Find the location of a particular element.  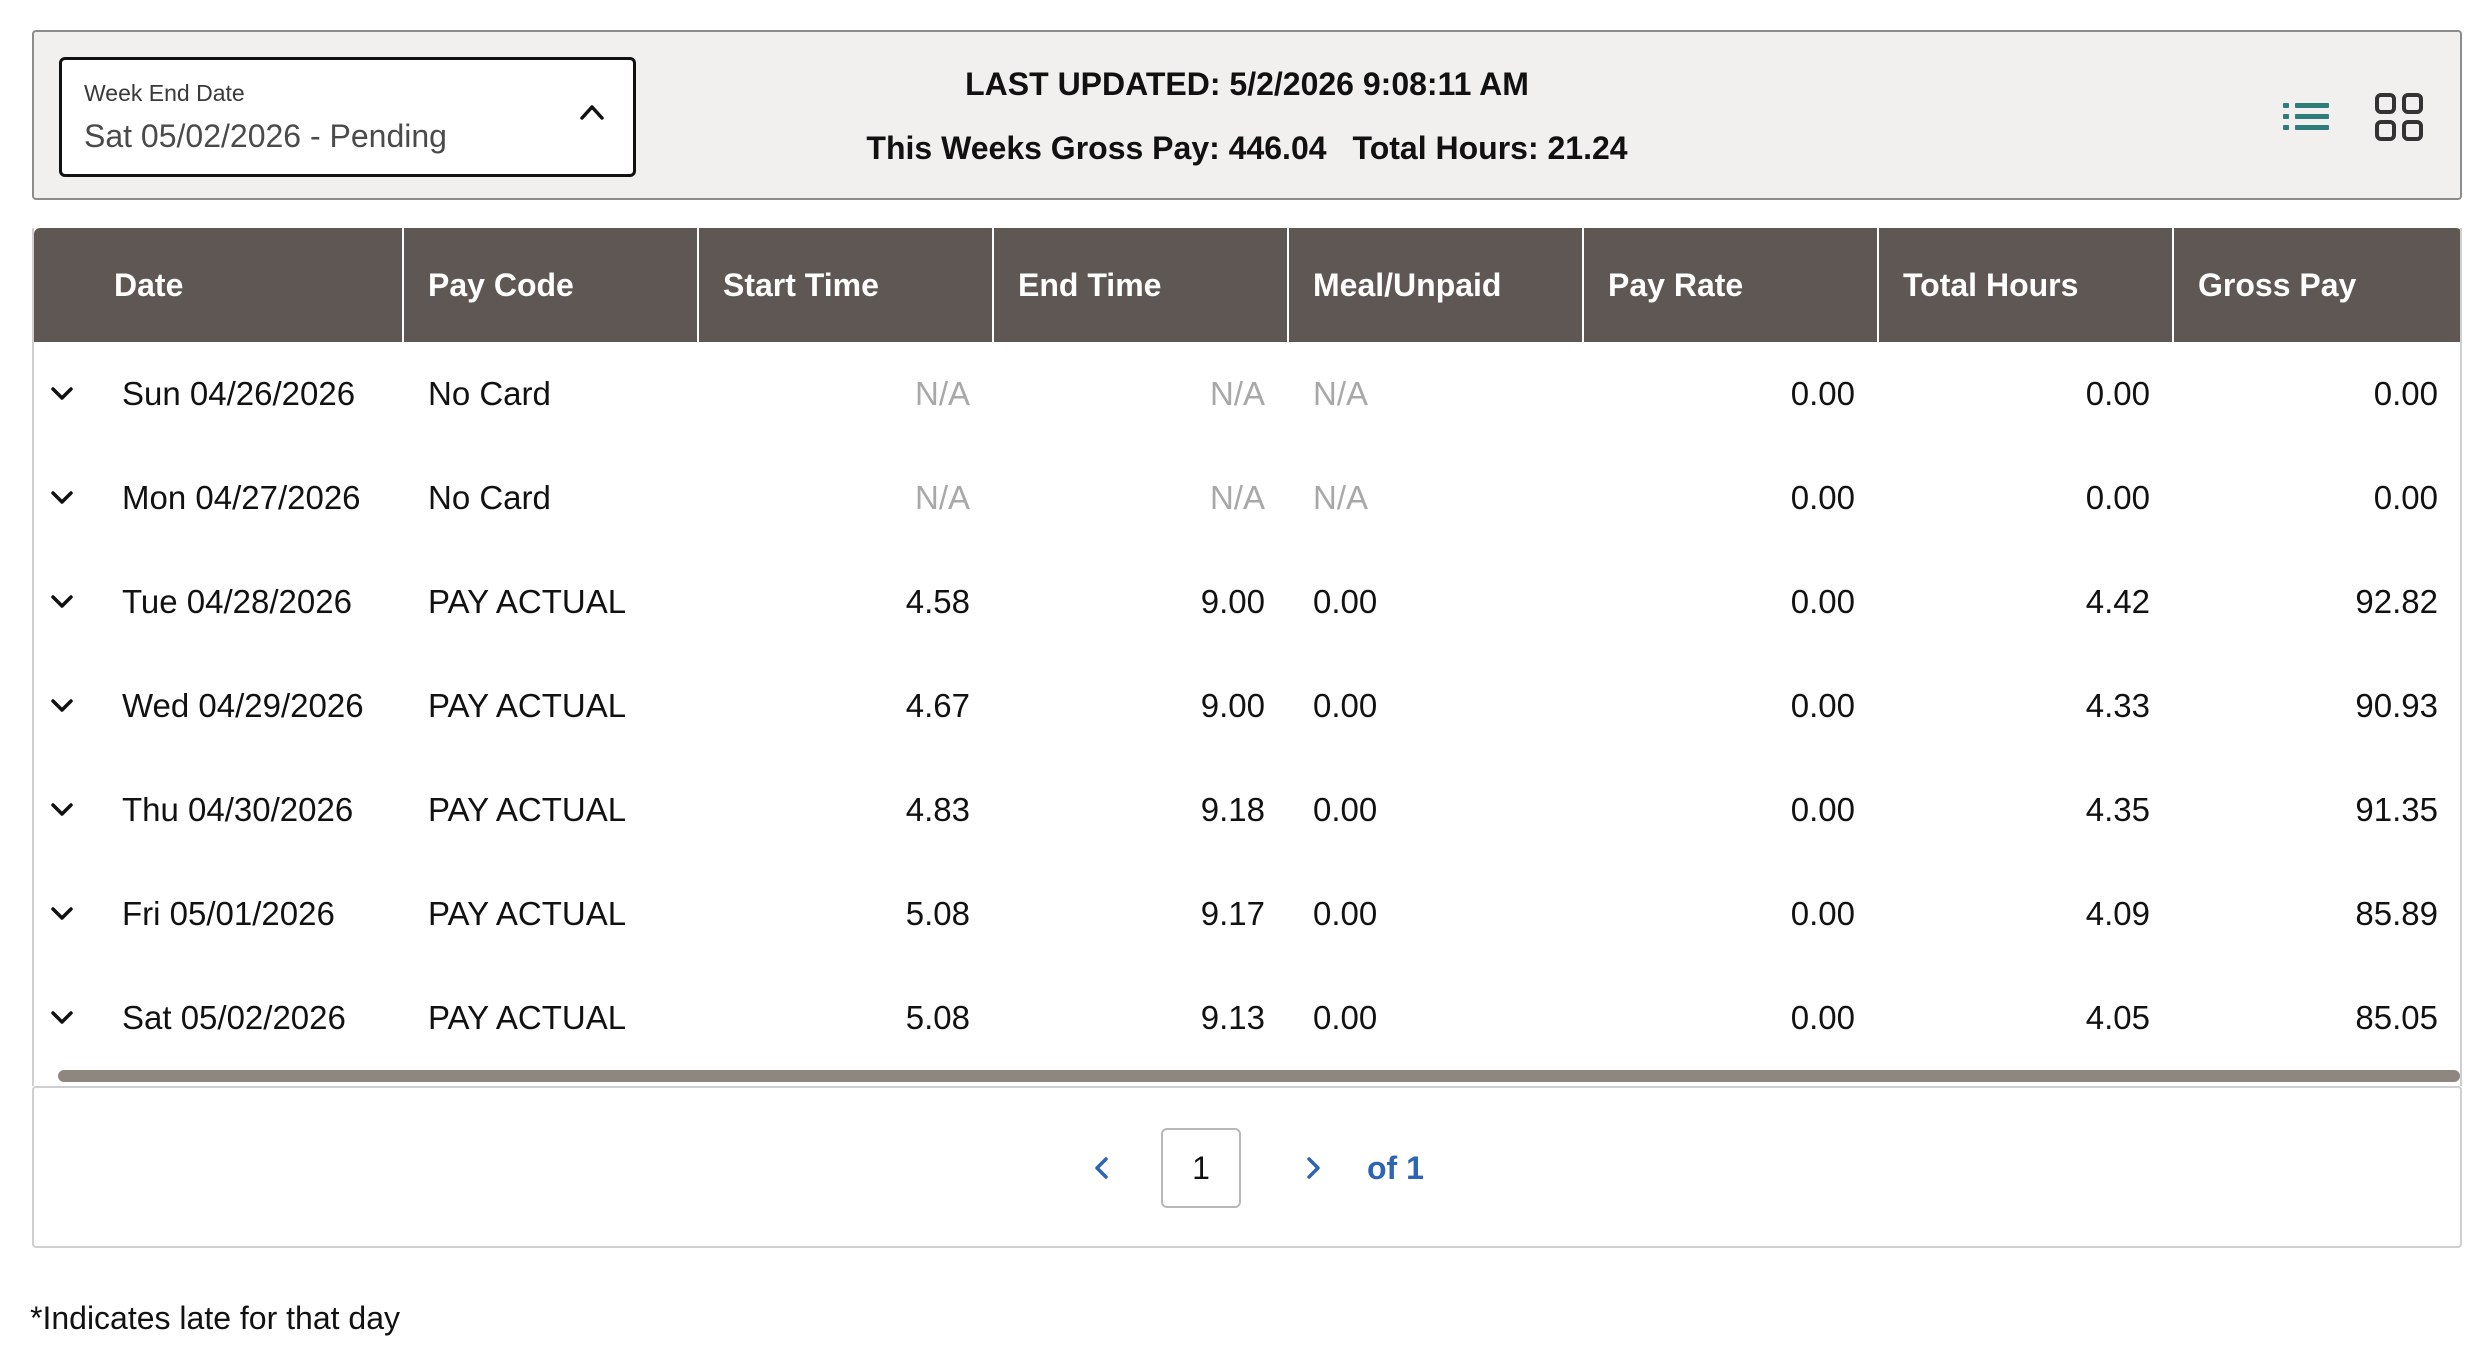

cell-gross-pay: 90.93 is located at coordinates (2396, 705).